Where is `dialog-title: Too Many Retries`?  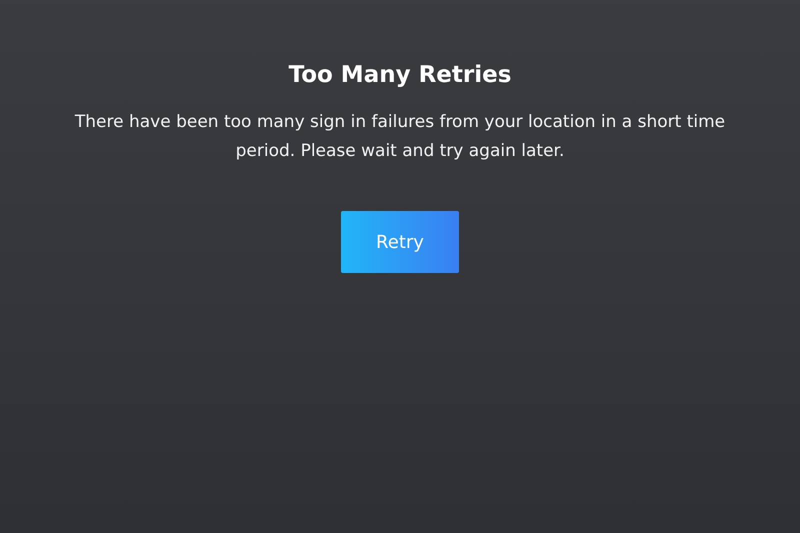 dialog-title: Too Many Retries is located at coordinates (400, 75).